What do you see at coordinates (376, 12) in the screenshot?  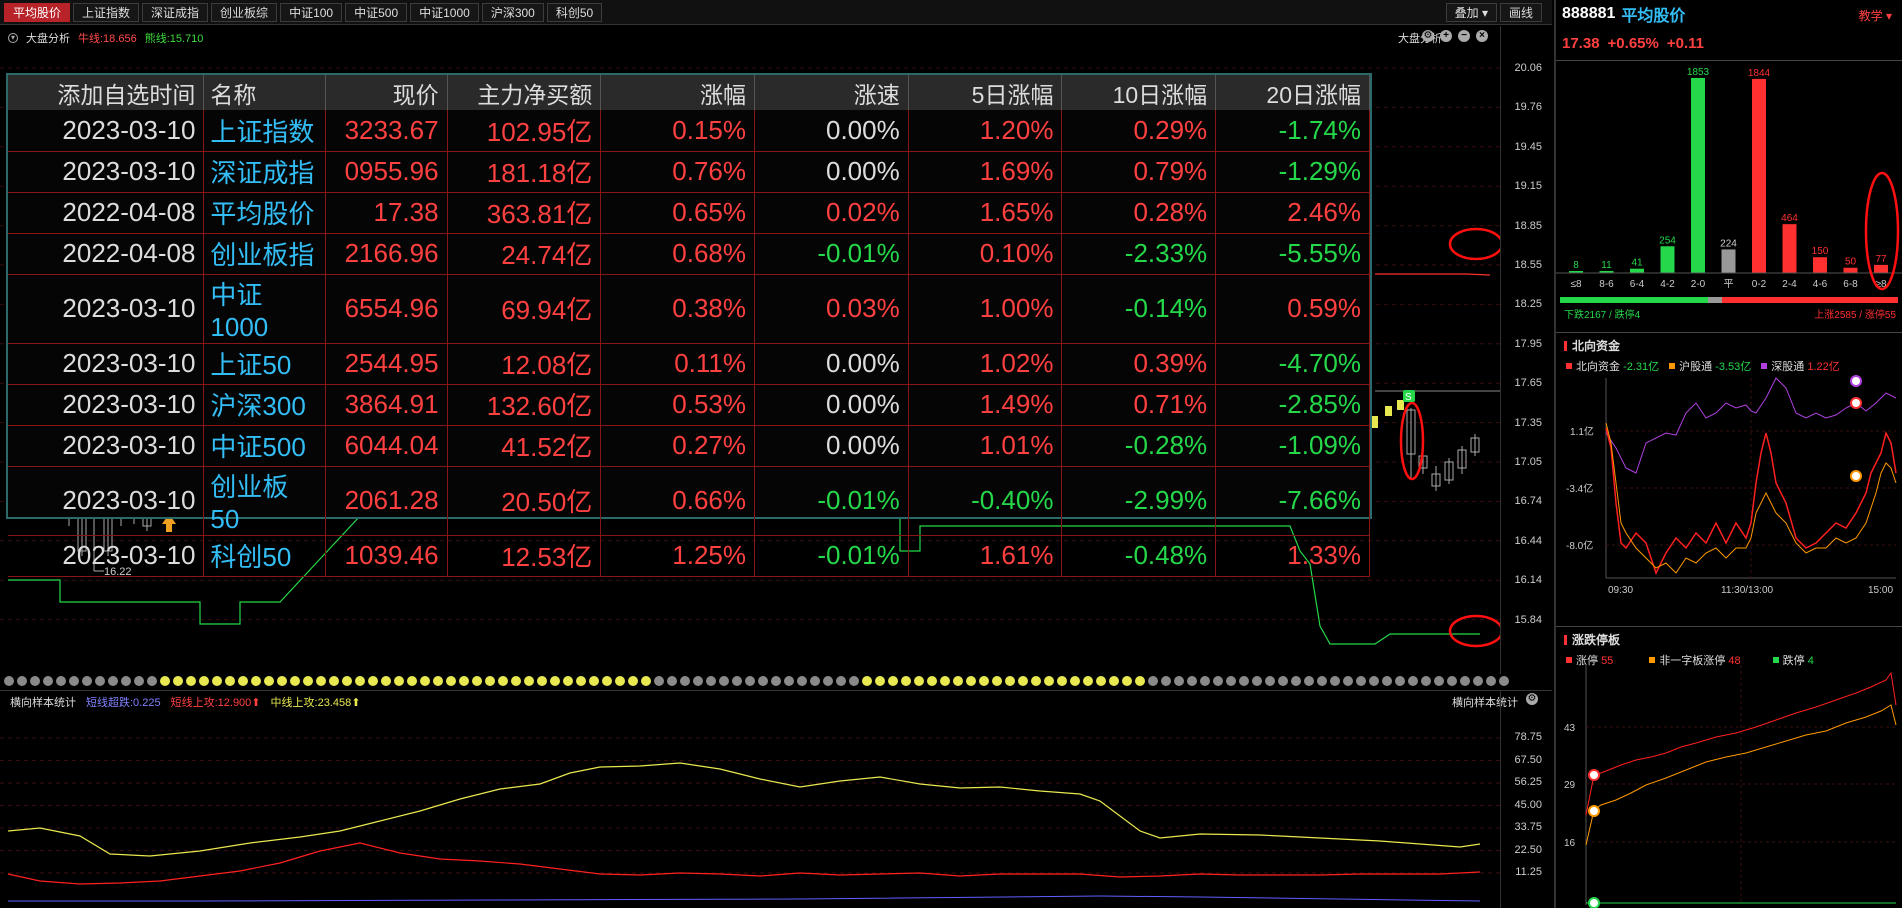 I see `tab-csi500: 中证500` at bounding box center [376, 12].